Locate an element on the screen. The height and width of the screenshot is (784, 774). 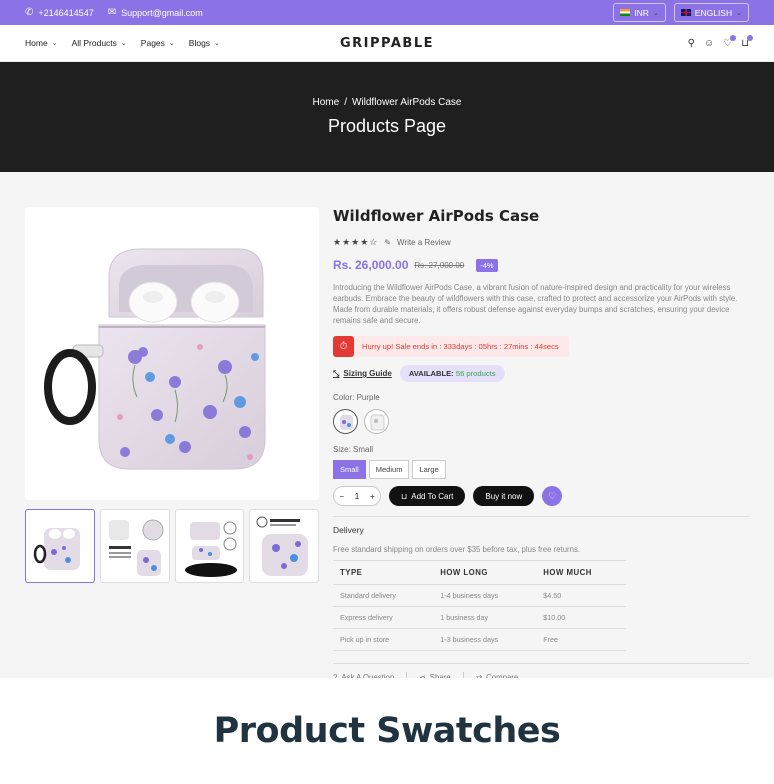
wishlist-badge is located at coordinates (733, 37).